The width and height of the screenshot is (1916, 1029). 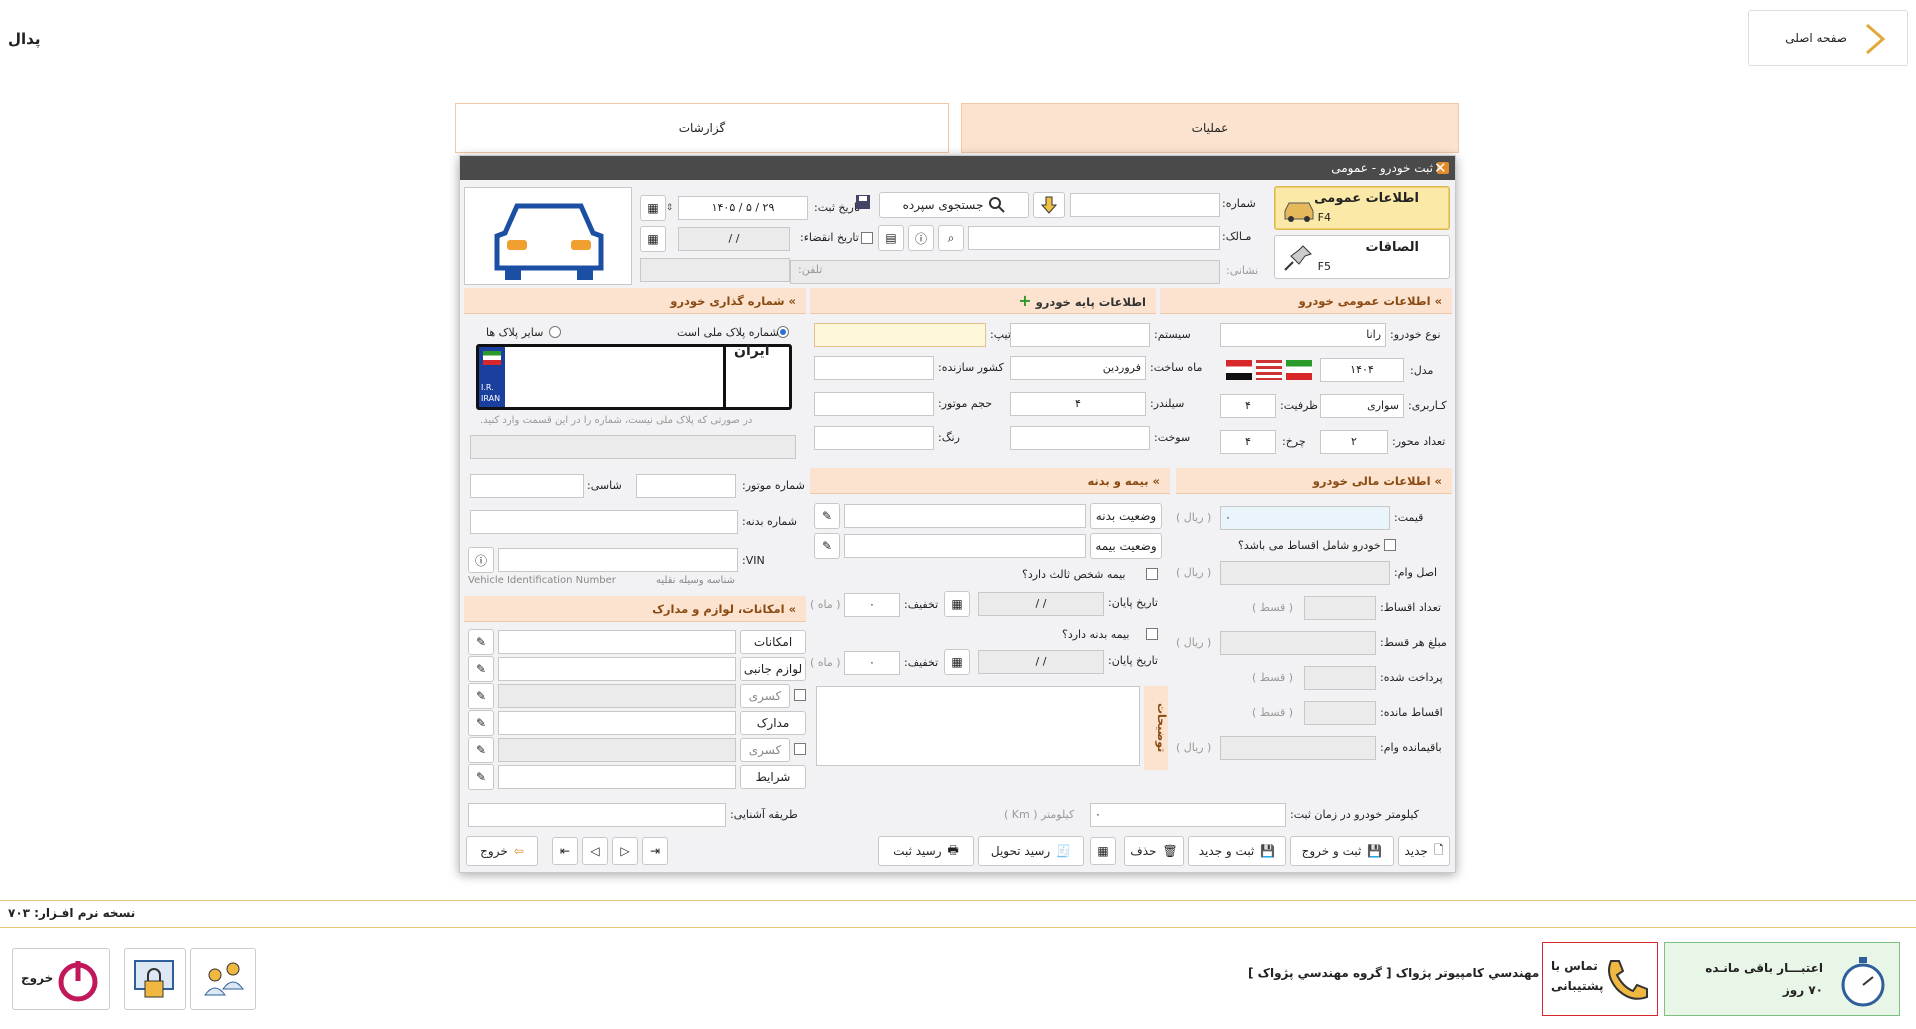 What do you see at coordinates (1005, 272) in the screenshot?
I see `address-input` at bounding box center [1005, 272].